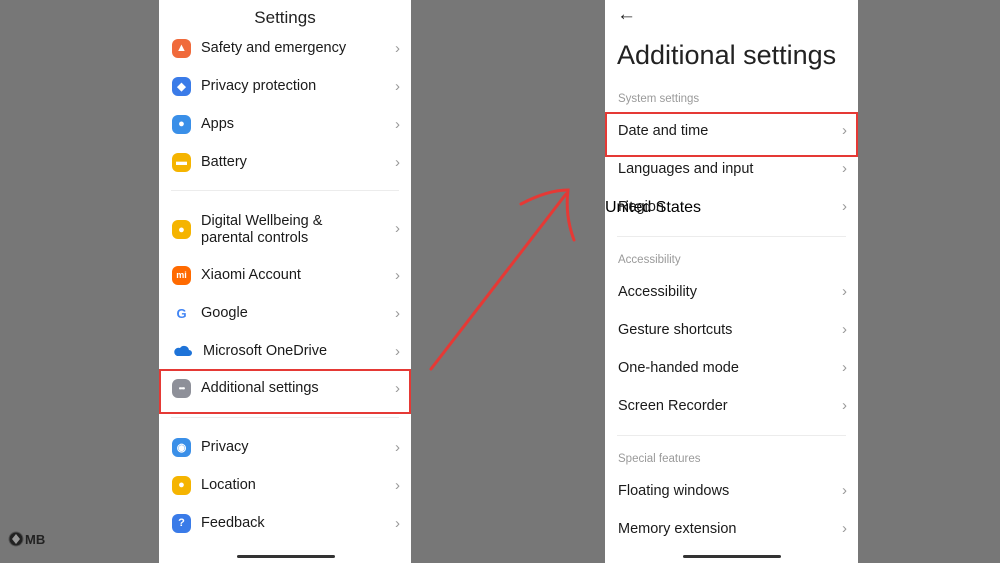 The height and width of the screenshot is (563, 1000). What do you see at coordinates (35, 539) in the screenshot?
I see `svg-text: MB` at bounding box center [35, 539].